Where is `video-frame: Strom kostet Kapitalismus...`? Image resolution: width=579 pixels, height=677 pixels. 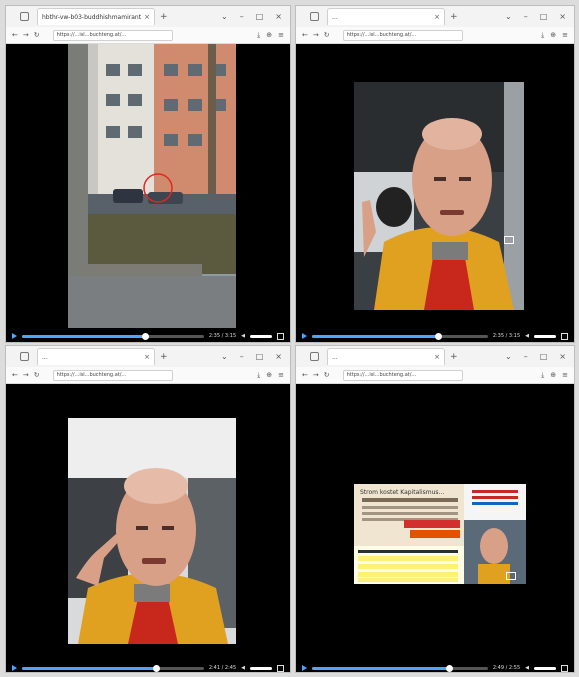 video-frame: Strom kostet Kapitalismus... is located at coordinates (440, 534).